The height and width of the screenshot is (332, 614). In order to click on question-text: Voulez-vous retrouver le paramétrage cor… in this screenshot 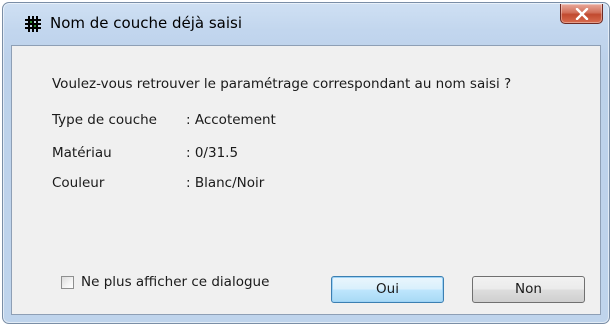, I will do `click(282, 84)`.